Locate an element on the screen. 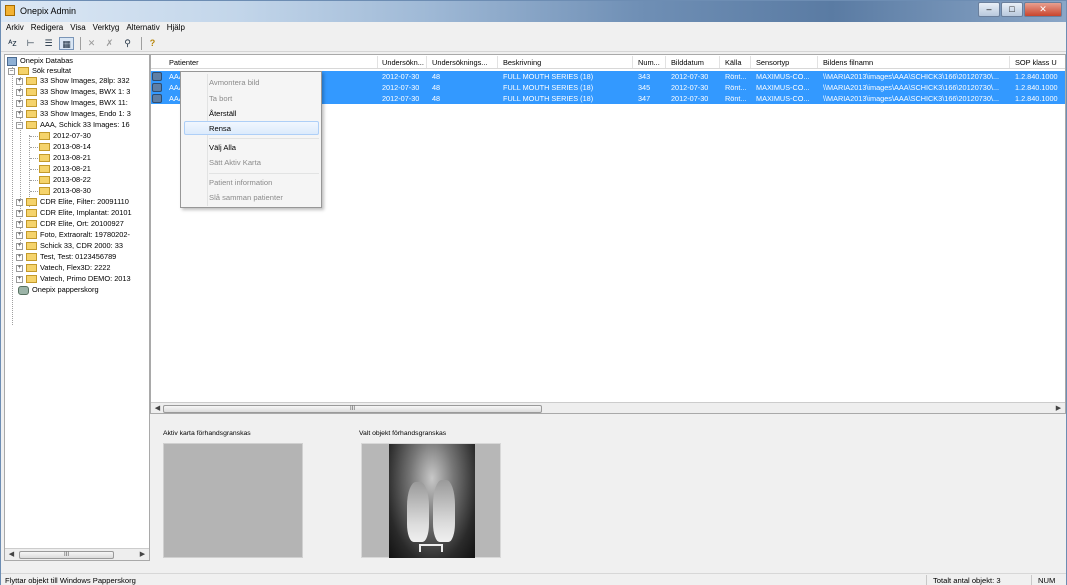  menu-item-valj-alla: Välj Alla is located at coordinates (222, 147).